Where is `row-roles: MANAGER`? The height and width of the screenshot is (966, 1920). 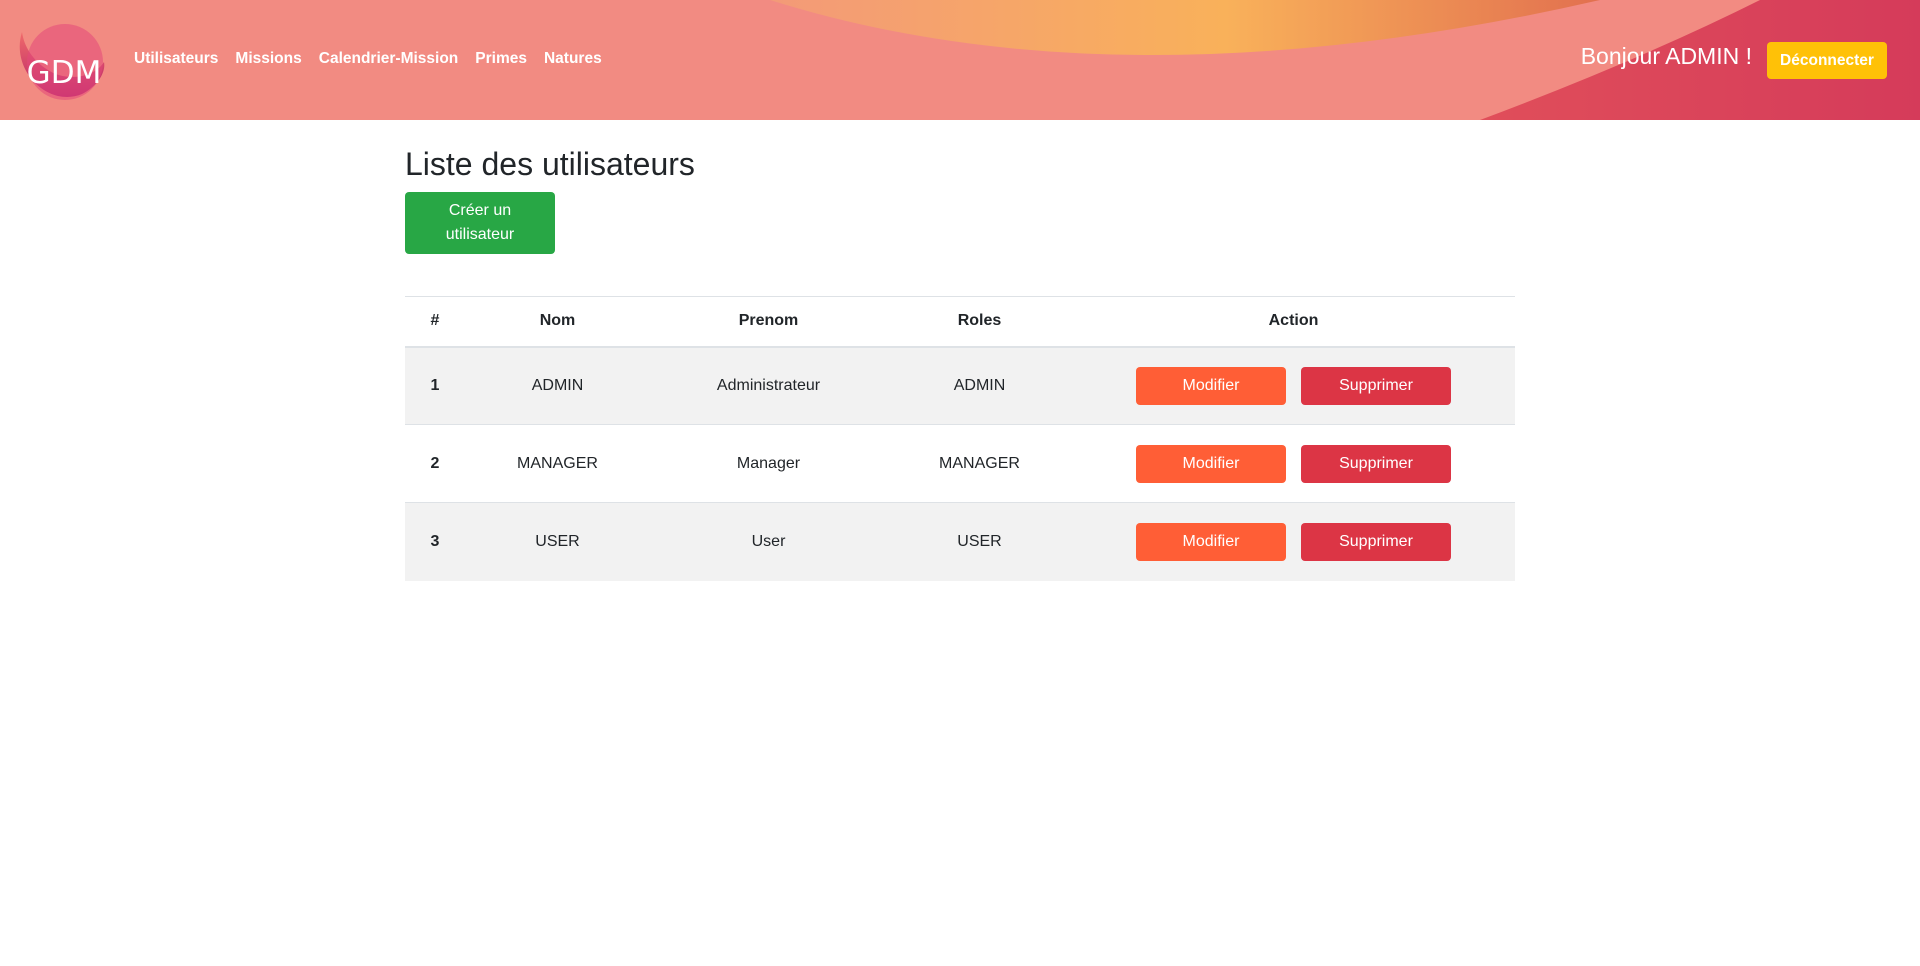 row-roles: MANAGER is located at coordinates (979, 463).